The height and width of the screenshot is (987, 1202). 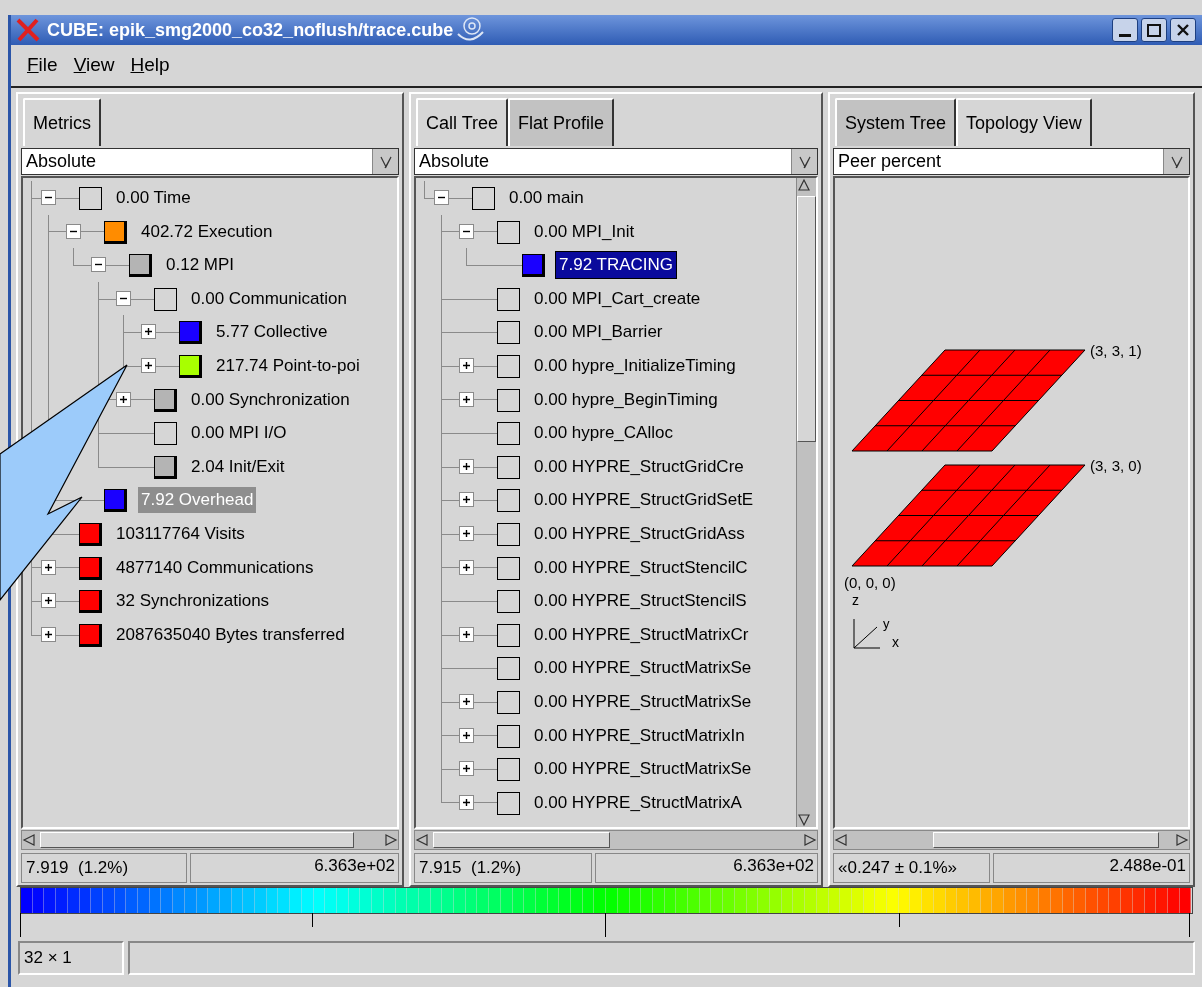 What do you see at coordinates (1091, 868) in the screenshot?
I see `status-field: 2.488e-01` at bounding box center [1091, 868].